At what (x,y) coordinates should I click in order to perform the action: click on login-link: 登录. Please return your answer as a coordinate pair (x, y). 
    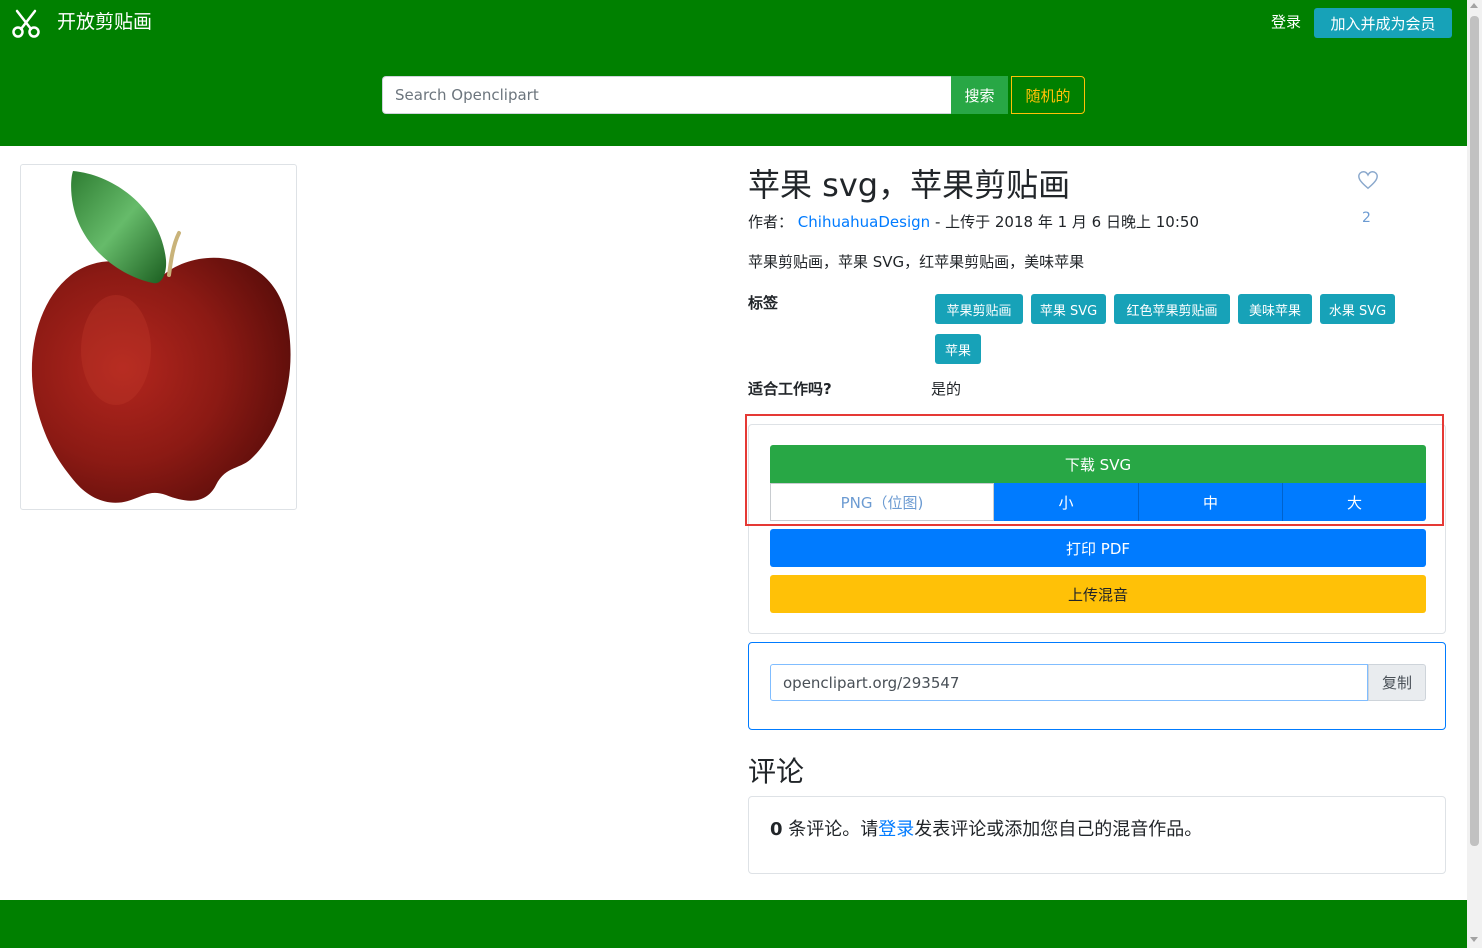
    Looking at the image, I should click on (1286, 22).